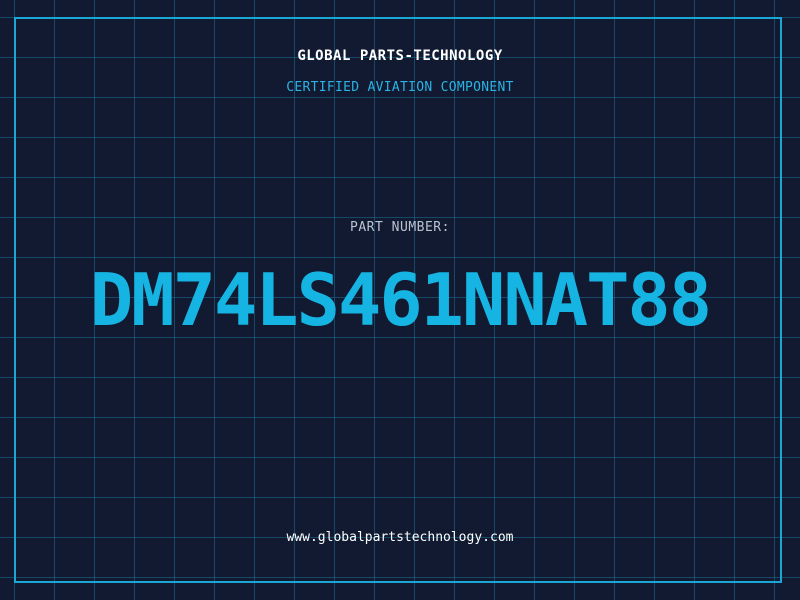 The image size is (800, 600). Describe the element at coordinates (400, 537) in the screenshot. I see `website-url: www.globalpartstechnology.com` at that location.